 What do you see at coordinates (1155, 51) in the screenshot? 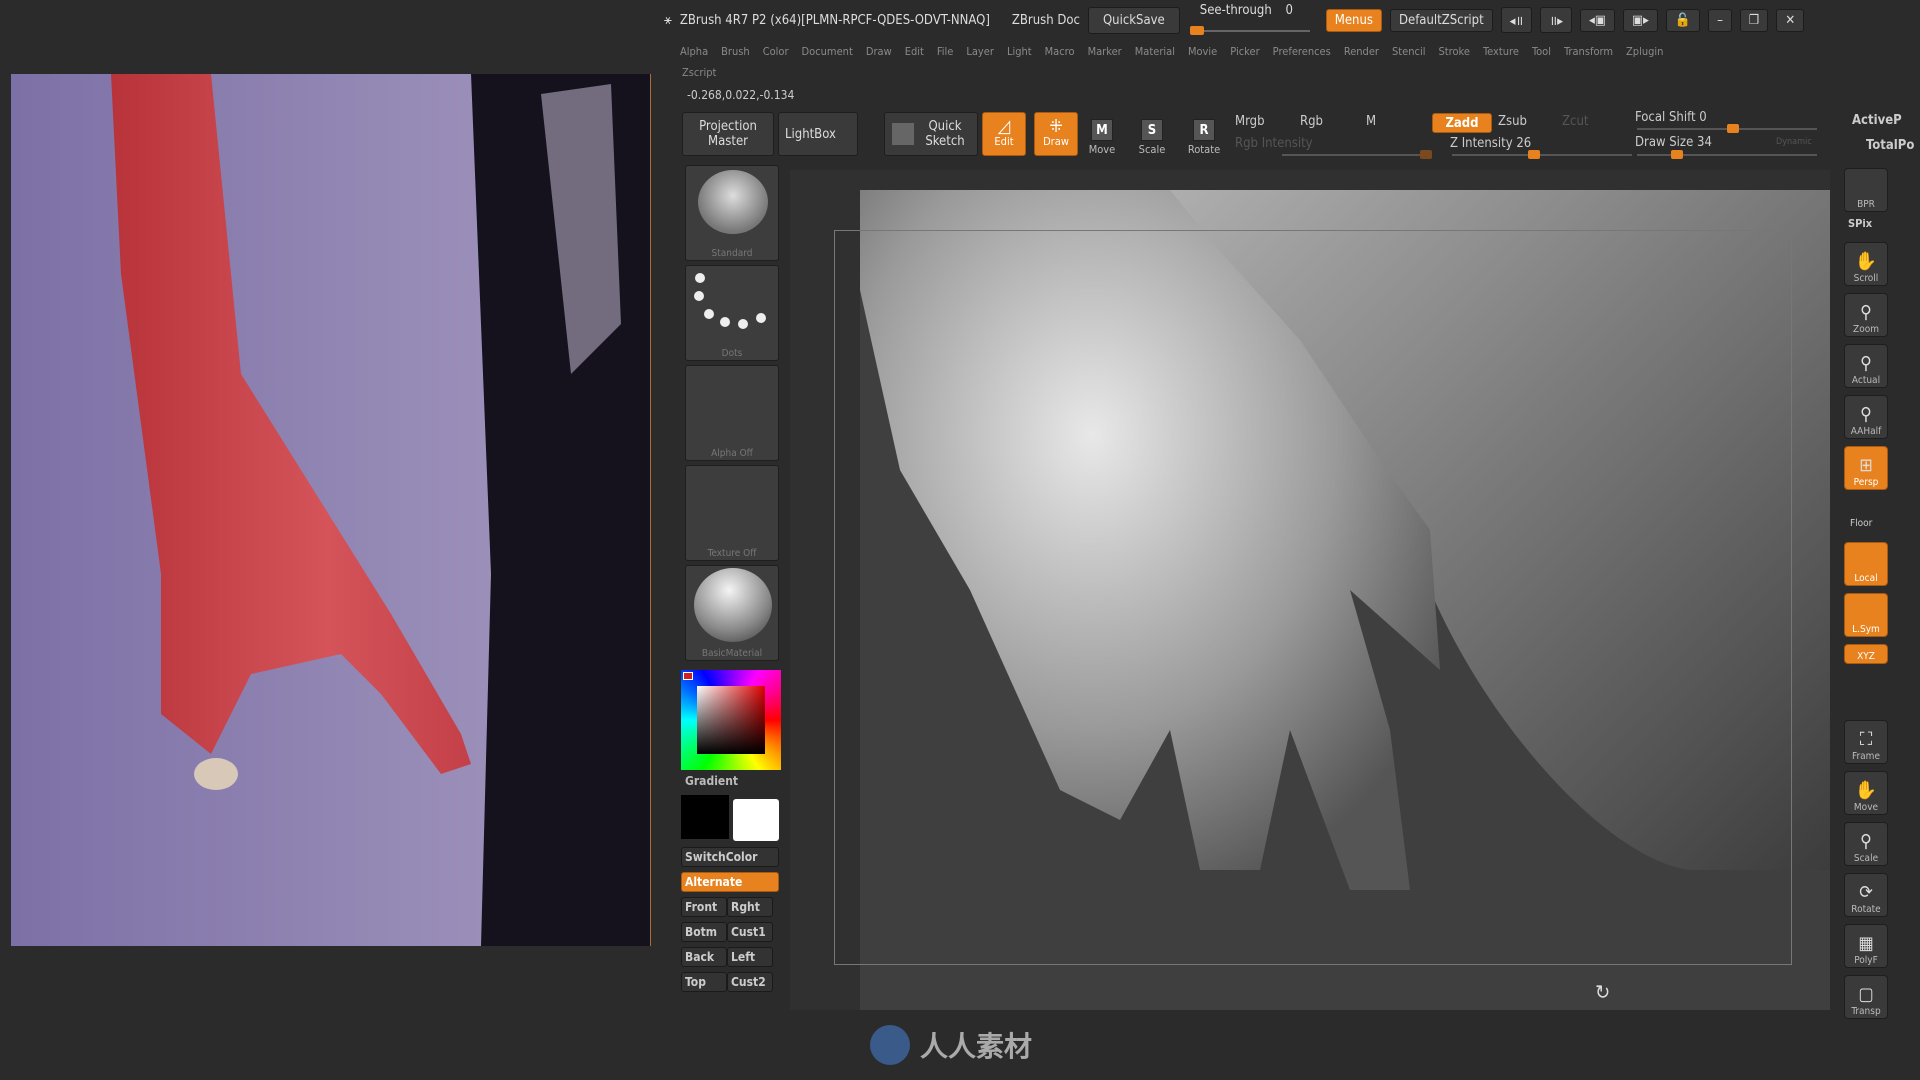
I see `menu-material: Material` at bounding box center [1155, 51].